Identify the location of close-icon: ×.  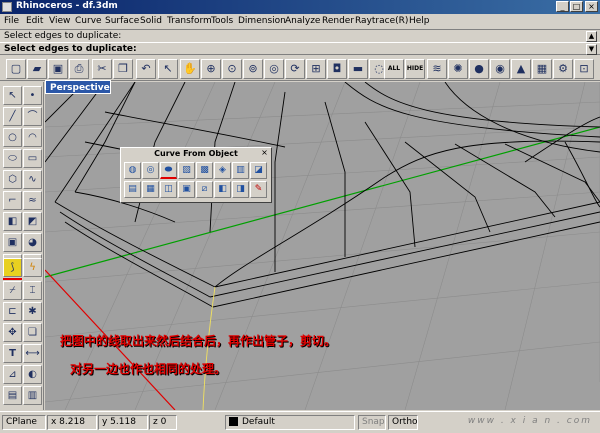
(264, 153).